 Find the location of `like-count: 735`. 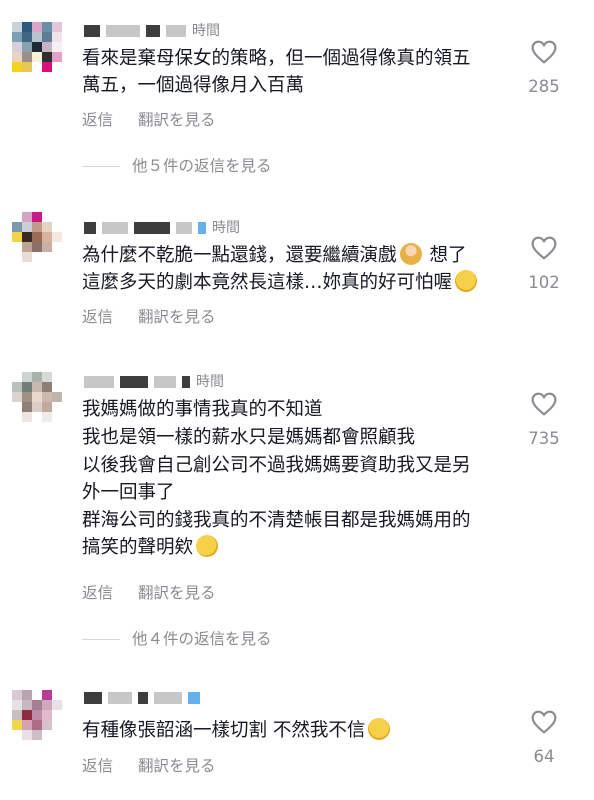

like-count: 735 is located at coordinates (544, 438).